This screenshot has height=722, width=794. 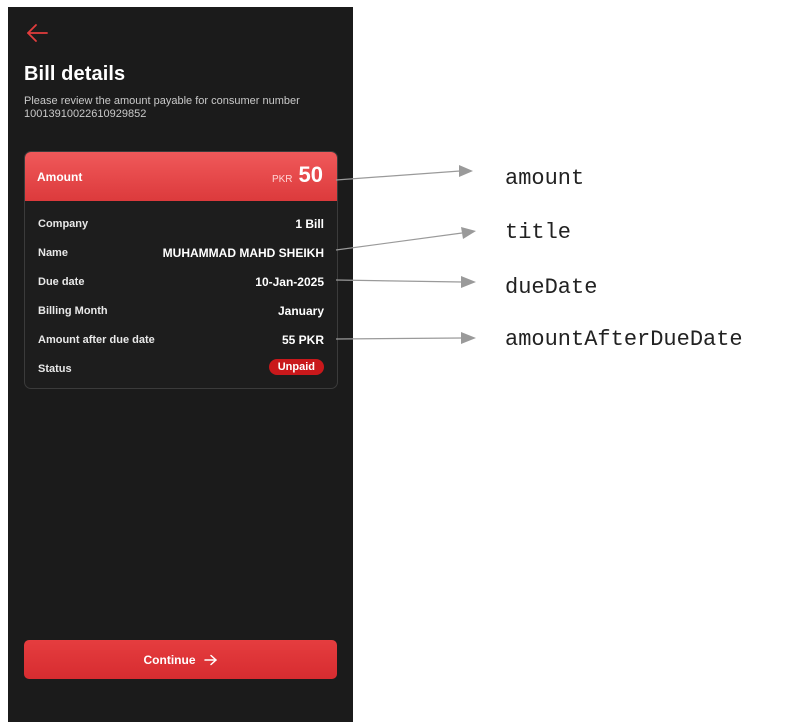 What do you see at coordinates (310, 174) in the screenshot?
I see `amount-number: 50` at bounding box center [310, 174].